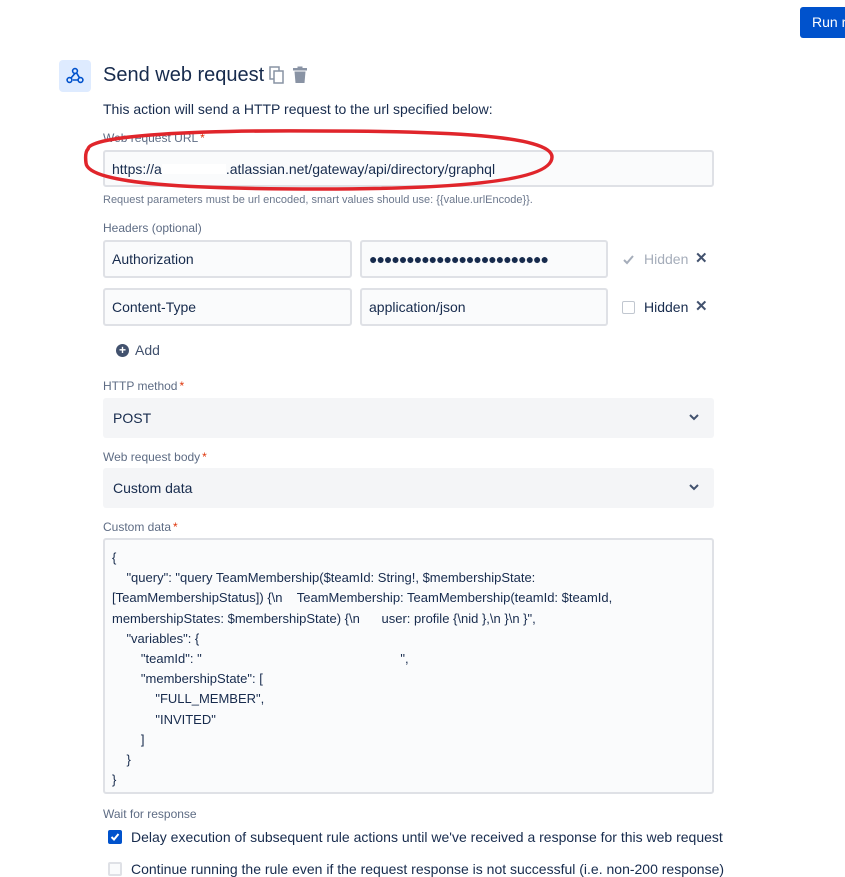 Image resolution: width=845 pixels, height=877 pixels. I want to click on body-label: Web request body *, so click(155, 457).